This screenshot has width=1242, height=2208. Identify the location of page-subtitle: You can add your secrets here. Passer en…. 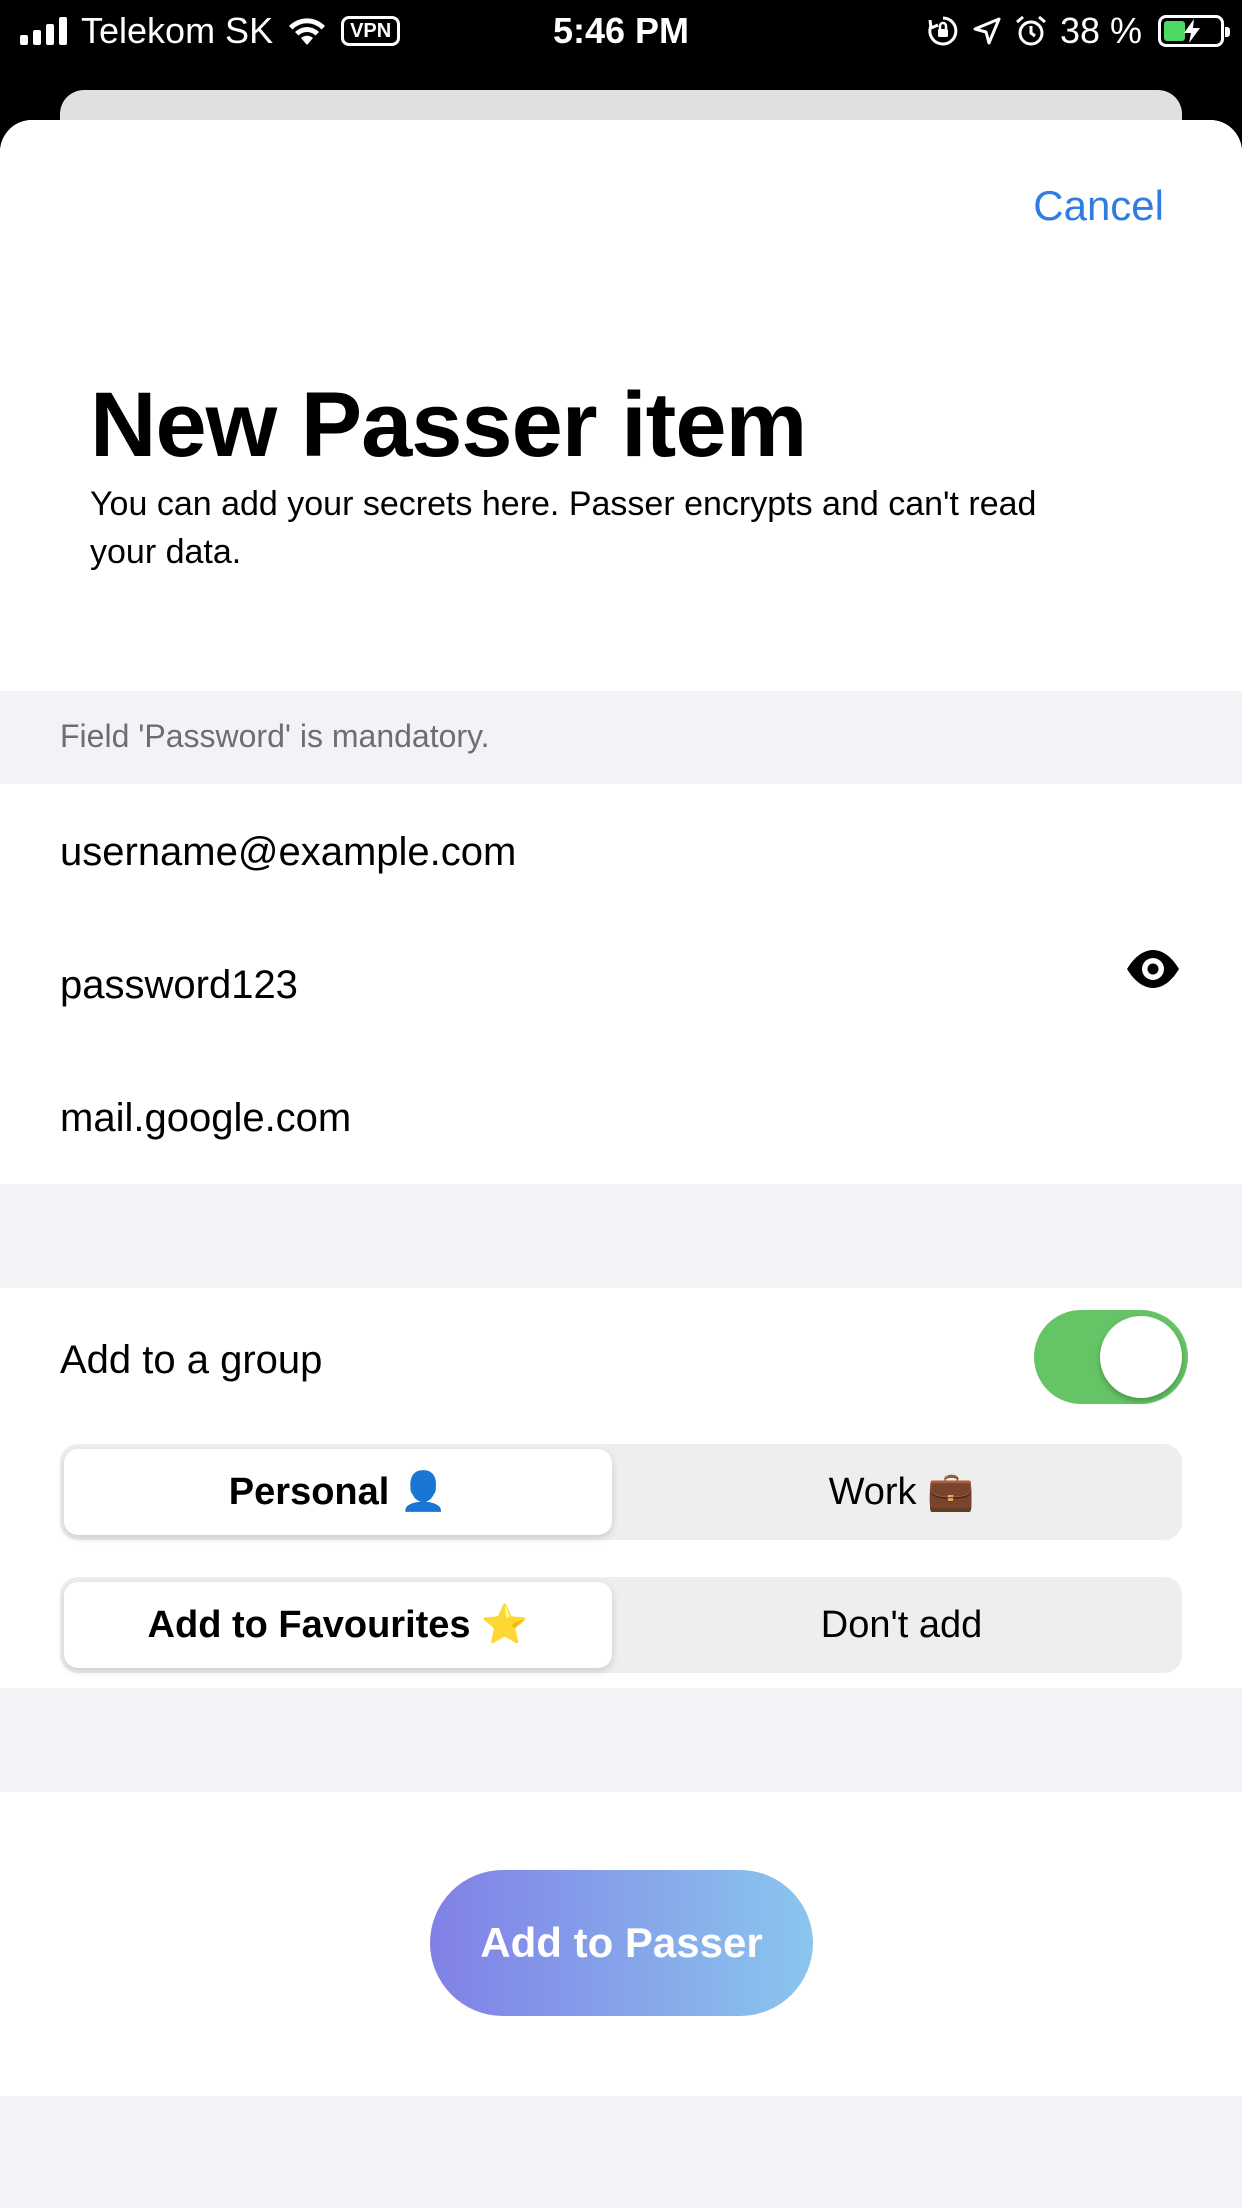
(563, 528).